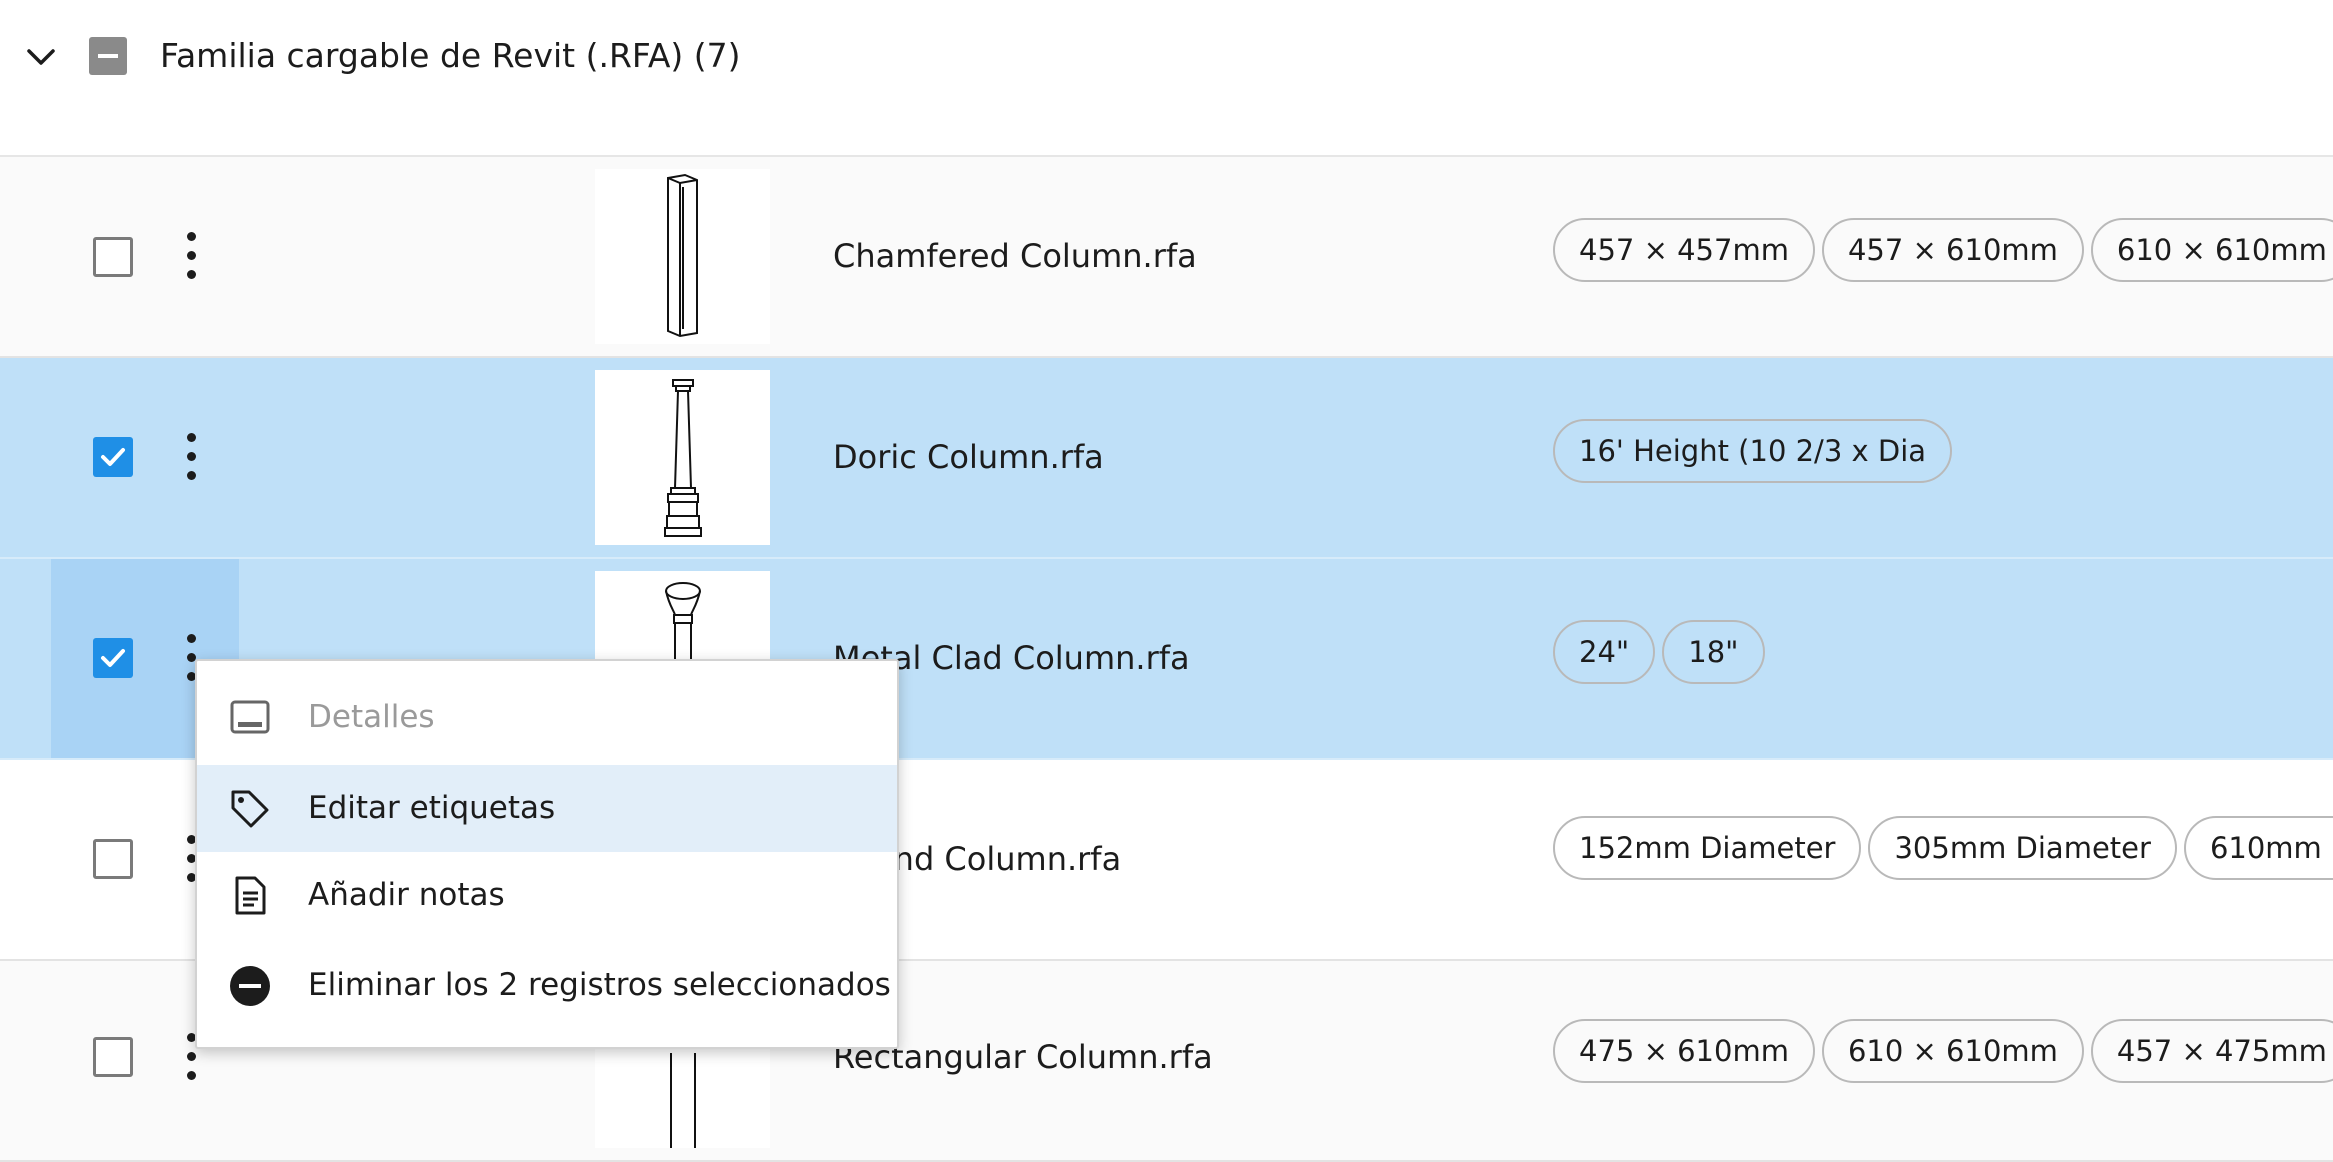 This screenshot has height=1162, width=2333. I want to click on type-chips: 457 × 457mm 457 × 610mm 610 × 610mm, so click(1943, 250).